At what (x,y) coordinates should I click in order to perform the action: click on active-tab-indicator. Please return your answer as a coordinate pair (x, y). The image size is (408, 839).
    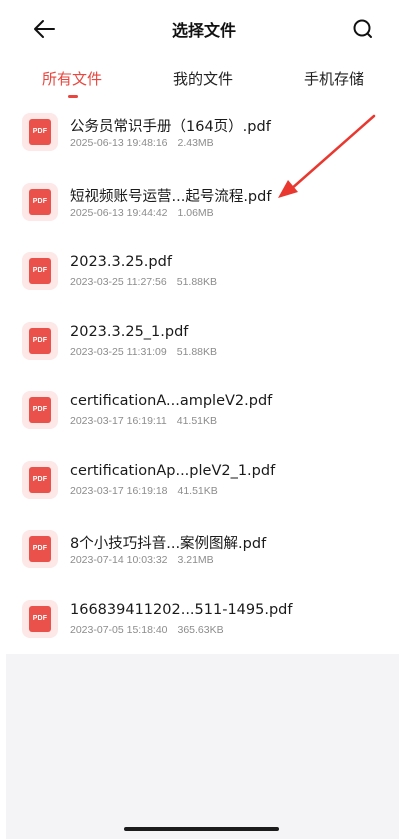
    Looking at the image, I should click on (73, 96).